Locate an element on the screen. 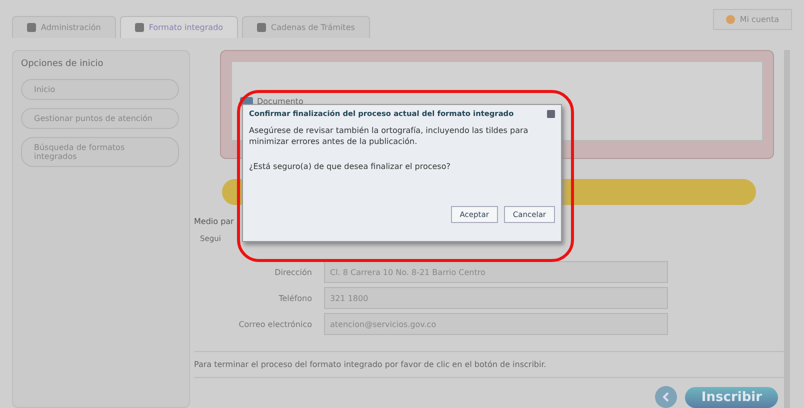 The width and height of the screenshot is (804, 408). input-field: 321 1800 is located at coordinates (496, 298).